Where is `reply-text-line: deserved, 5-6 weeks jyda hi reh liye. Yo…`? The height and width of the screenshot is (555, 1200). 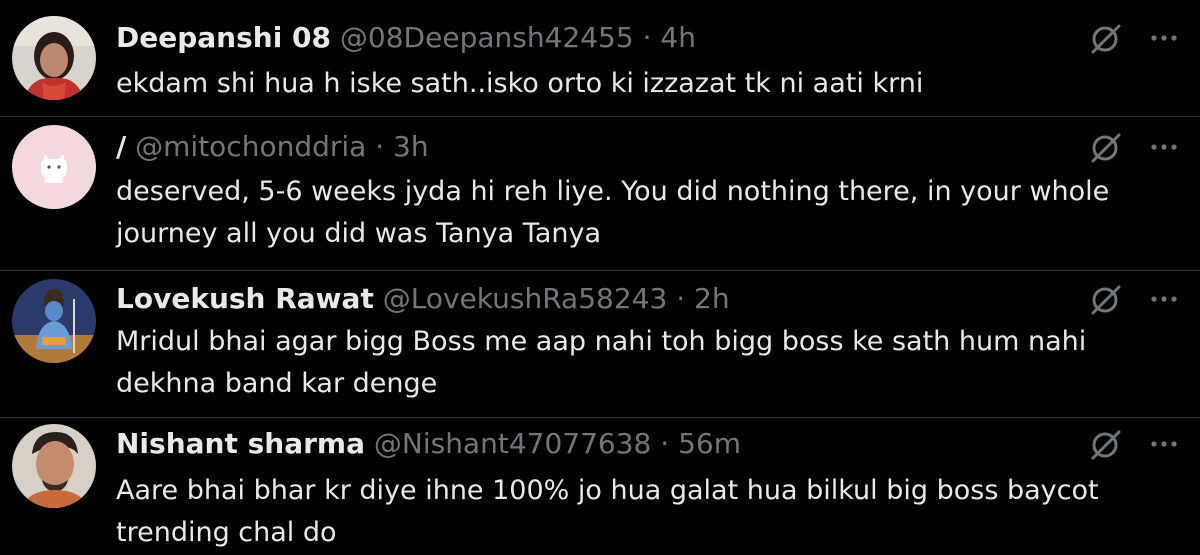 reply-text-line: deserved, 5-6 weeks jyda hi reh liye. Yo… is located at coordinates (613, 191).